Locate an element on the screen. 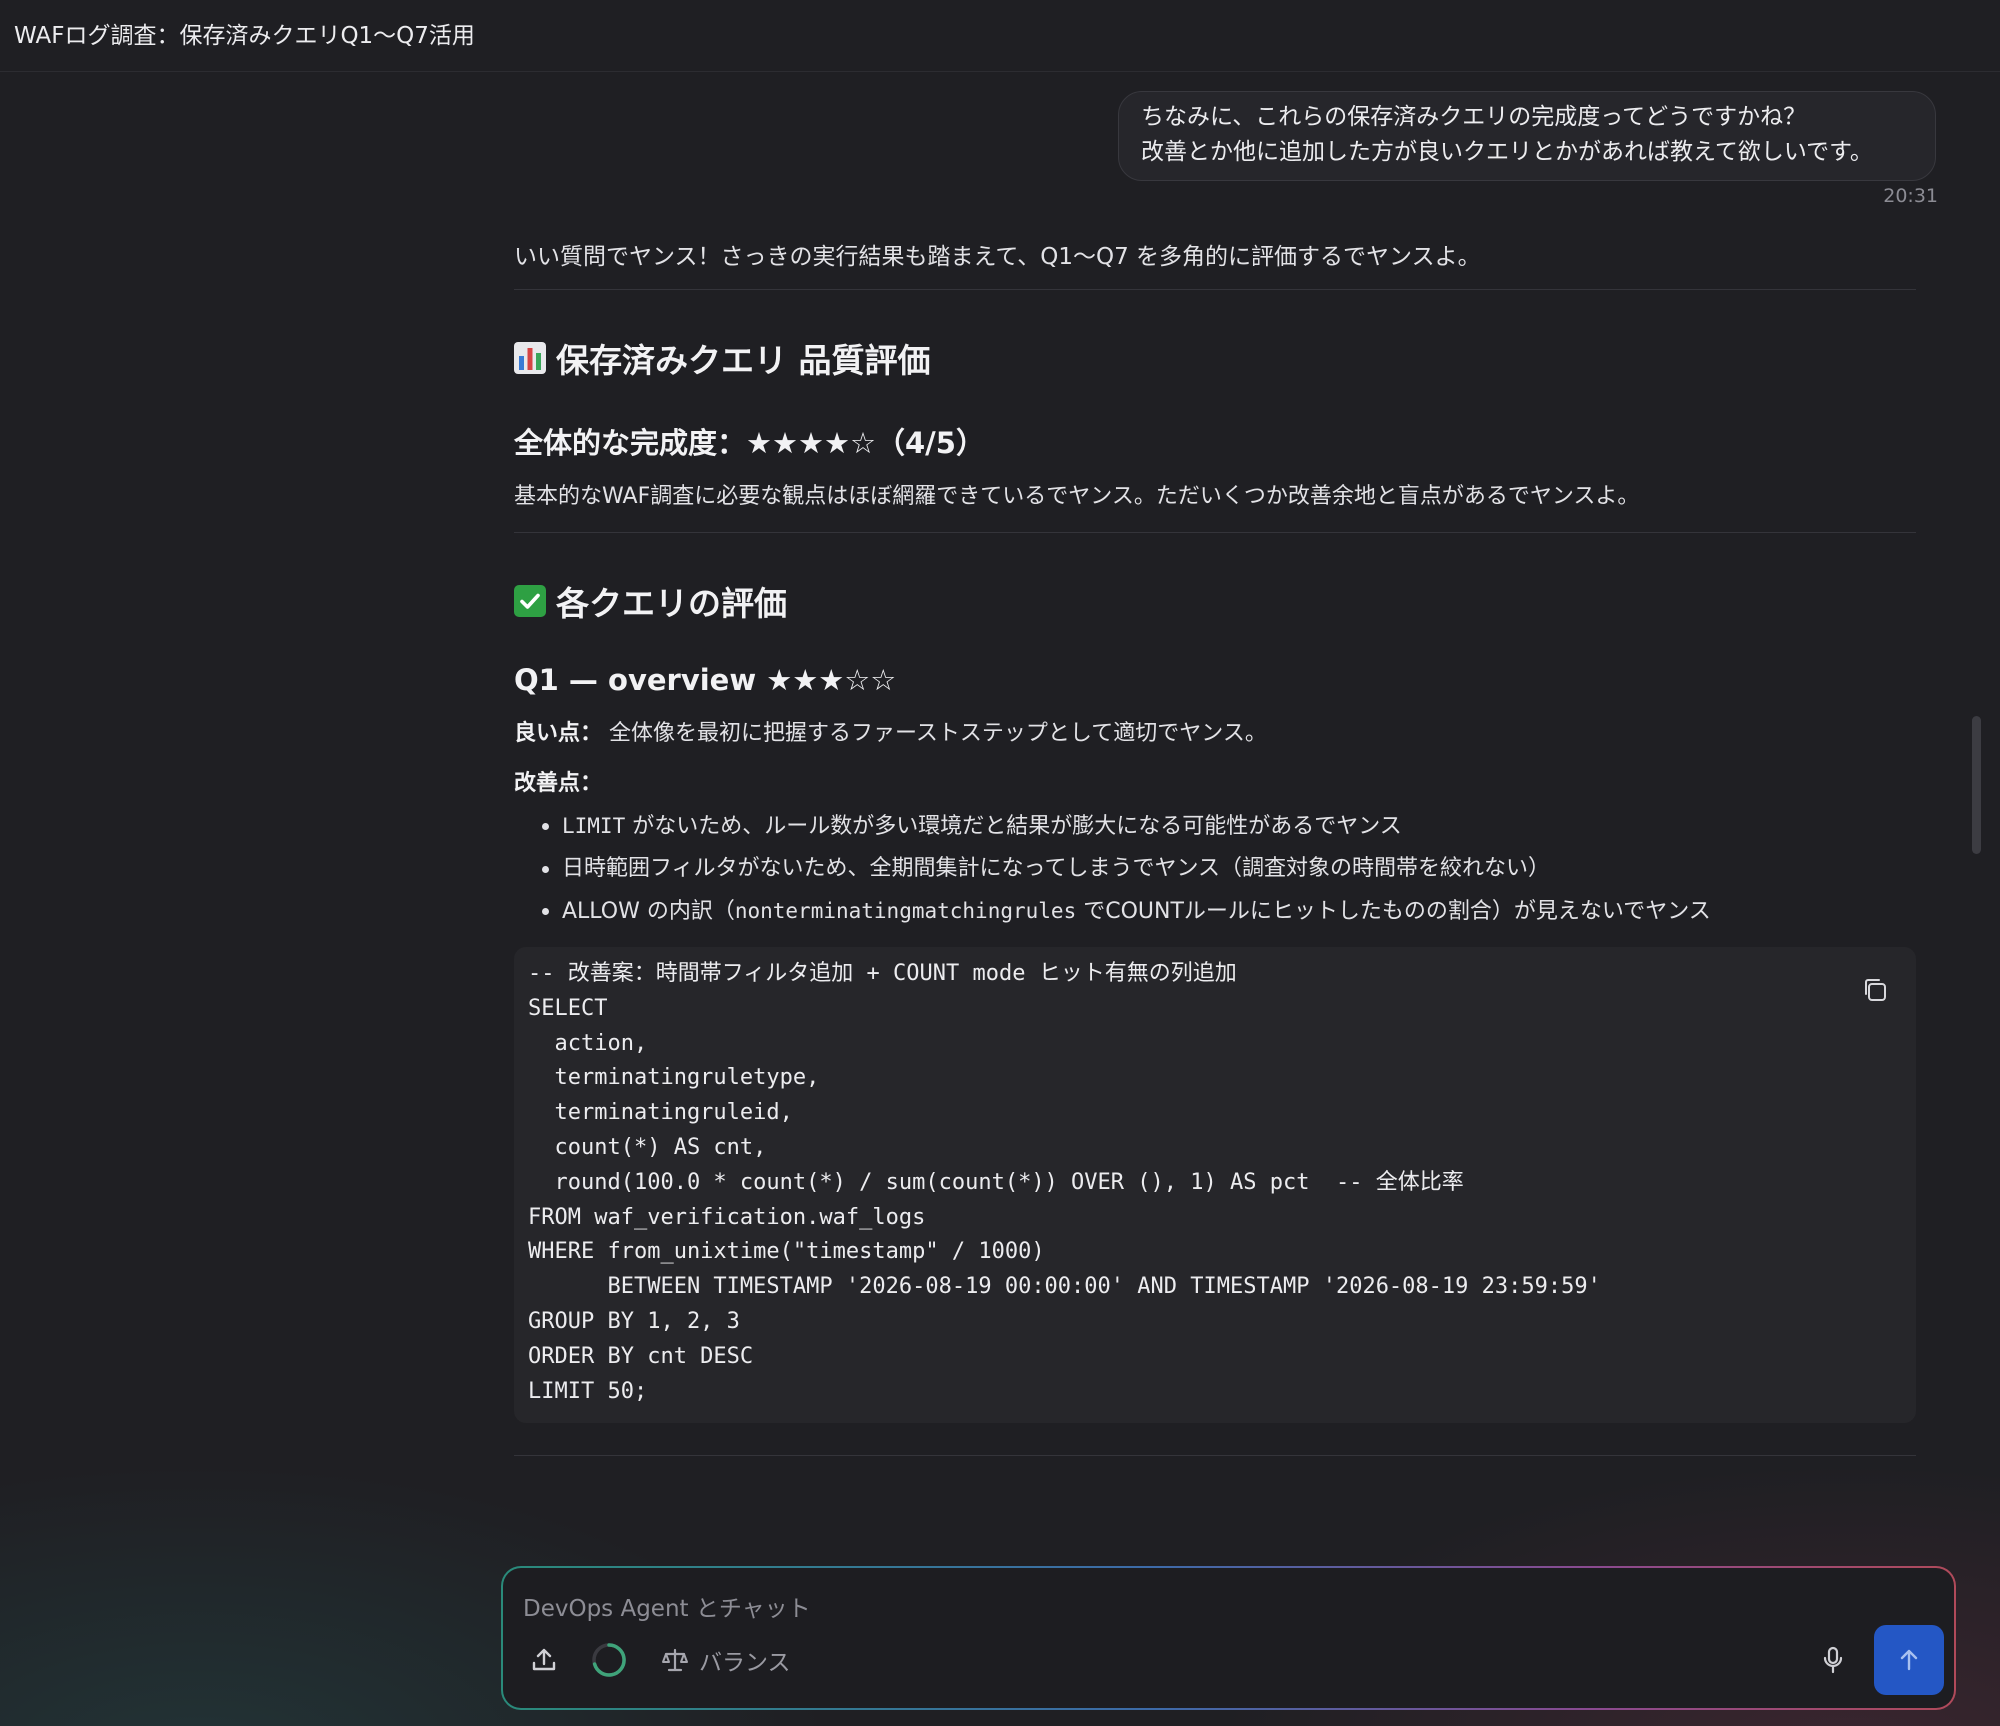 The image size is (2000, 1726). upload-button is located at coordinates (544, 1660).